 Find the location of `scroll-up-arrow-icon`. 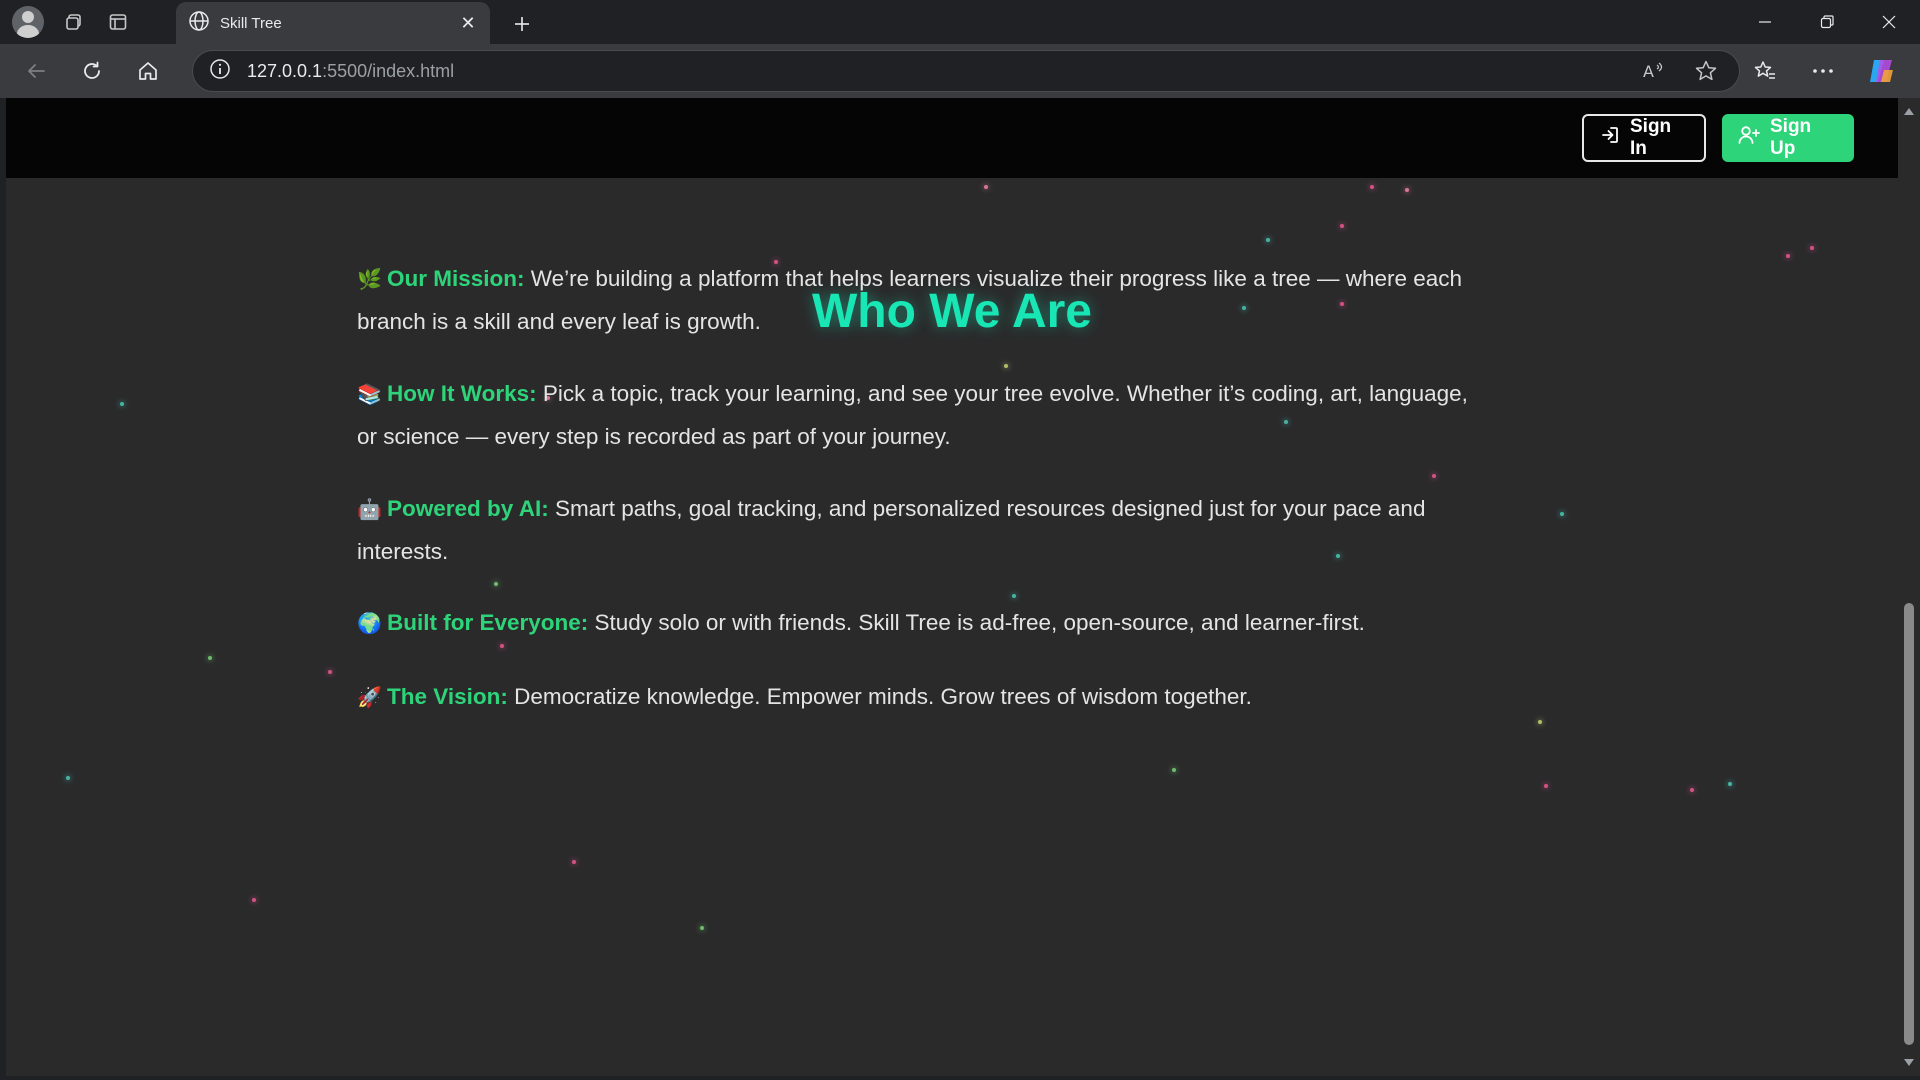

scroll-up-arrow-icon is located at coordinates (1909, 111).